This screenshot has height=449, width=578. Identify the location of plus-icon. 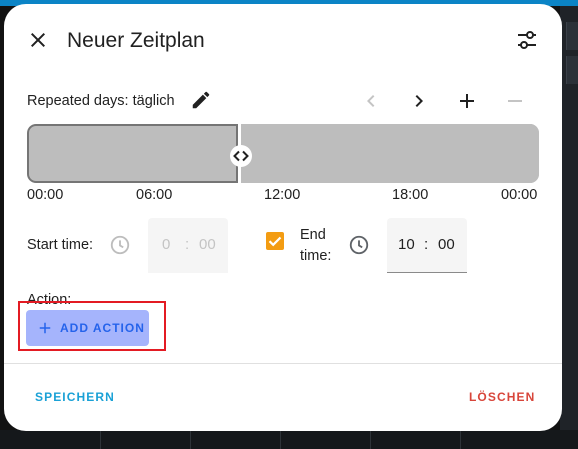
(467, 101).